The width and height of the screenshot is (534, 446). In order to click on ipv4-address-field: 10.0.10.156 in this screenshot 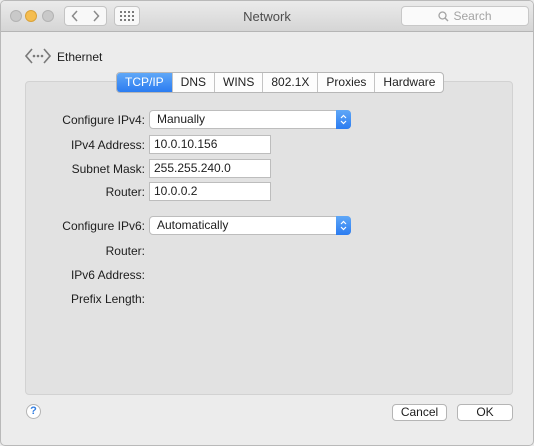, I will do `click(210, 144)`.